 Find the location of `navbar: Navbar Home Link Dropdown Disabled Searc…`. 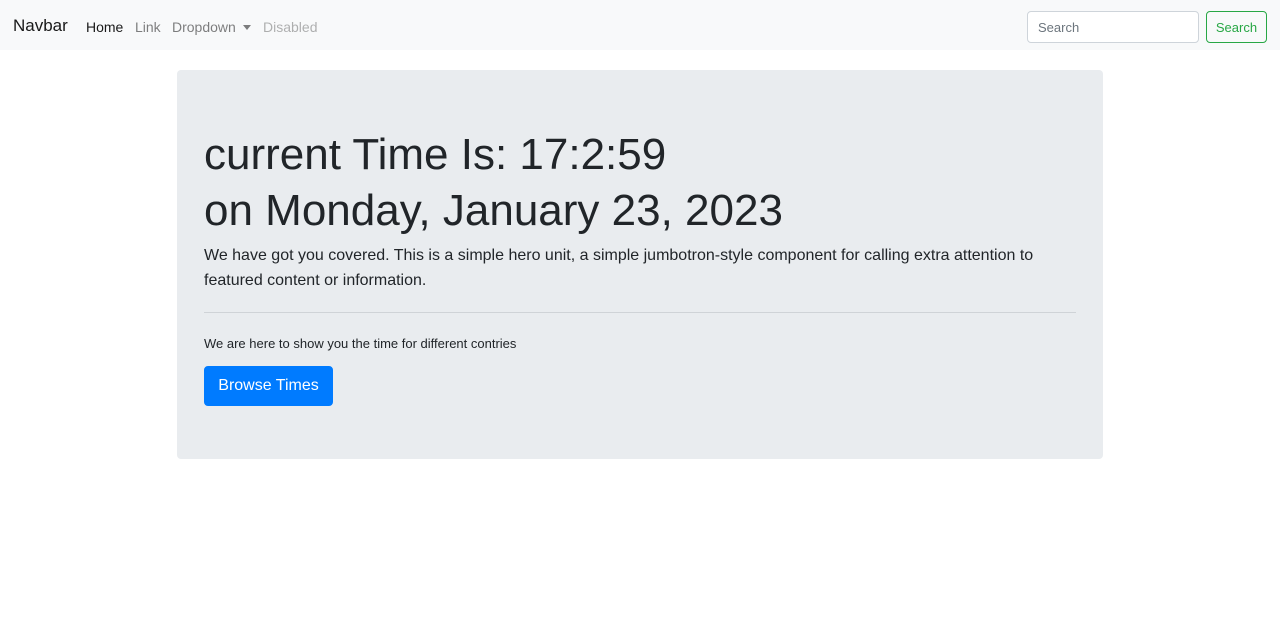

navbar: Navbar Home Link Dropdown Disabled Searc… is located at coordinates (640, 25).